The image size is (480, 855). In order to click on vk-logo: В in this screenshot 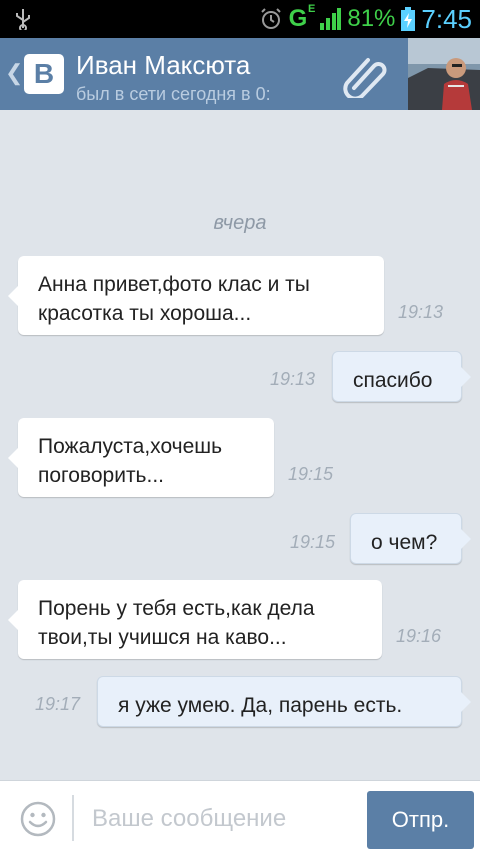, I will do `click(44, 74)`.